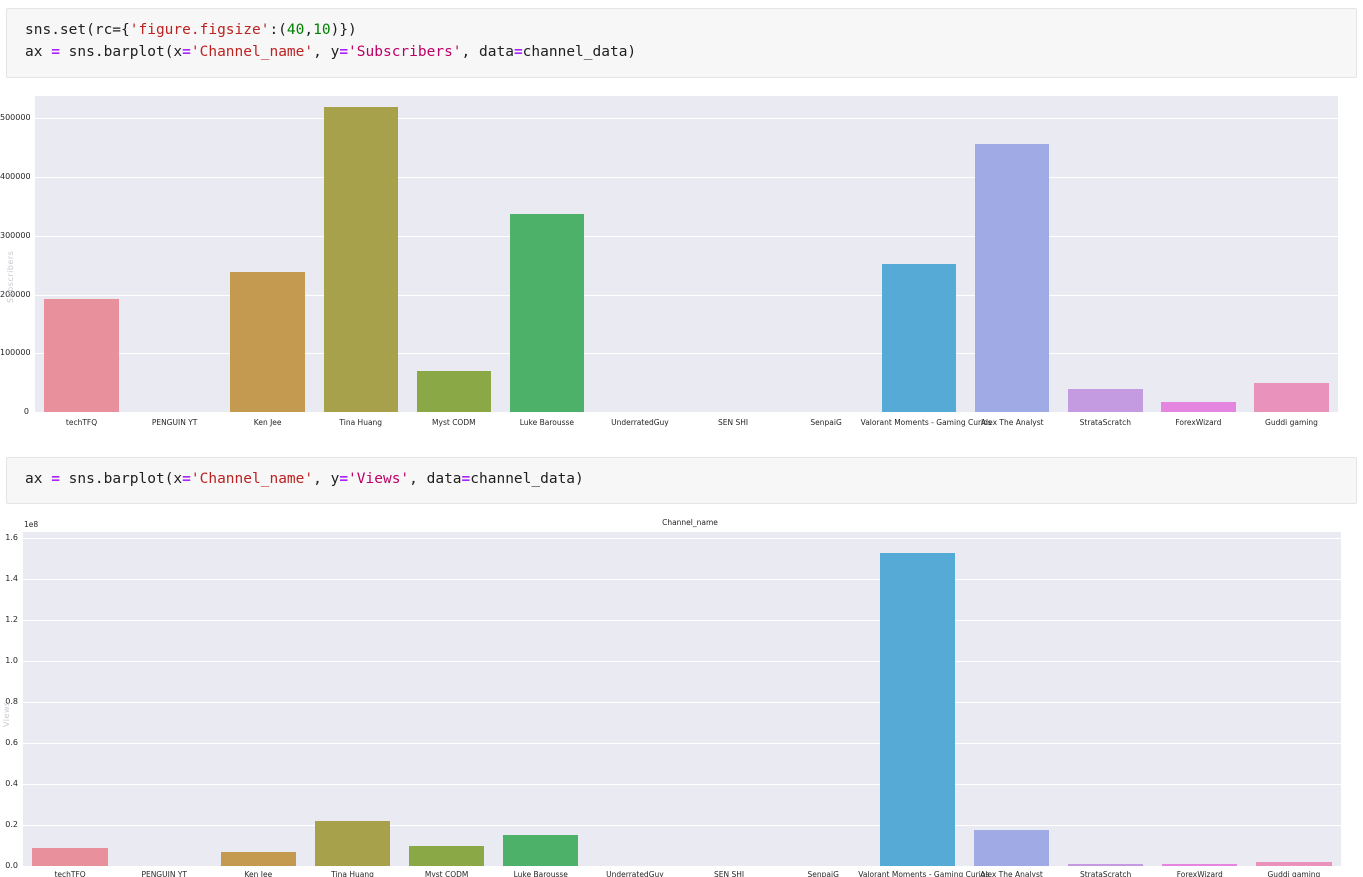 Image resolution: width=1363 pixels, height=877 pixels. Describe the element at coordinates (11, 865) in the screenshot. I see `y-tick-label: 0.0` at that location.